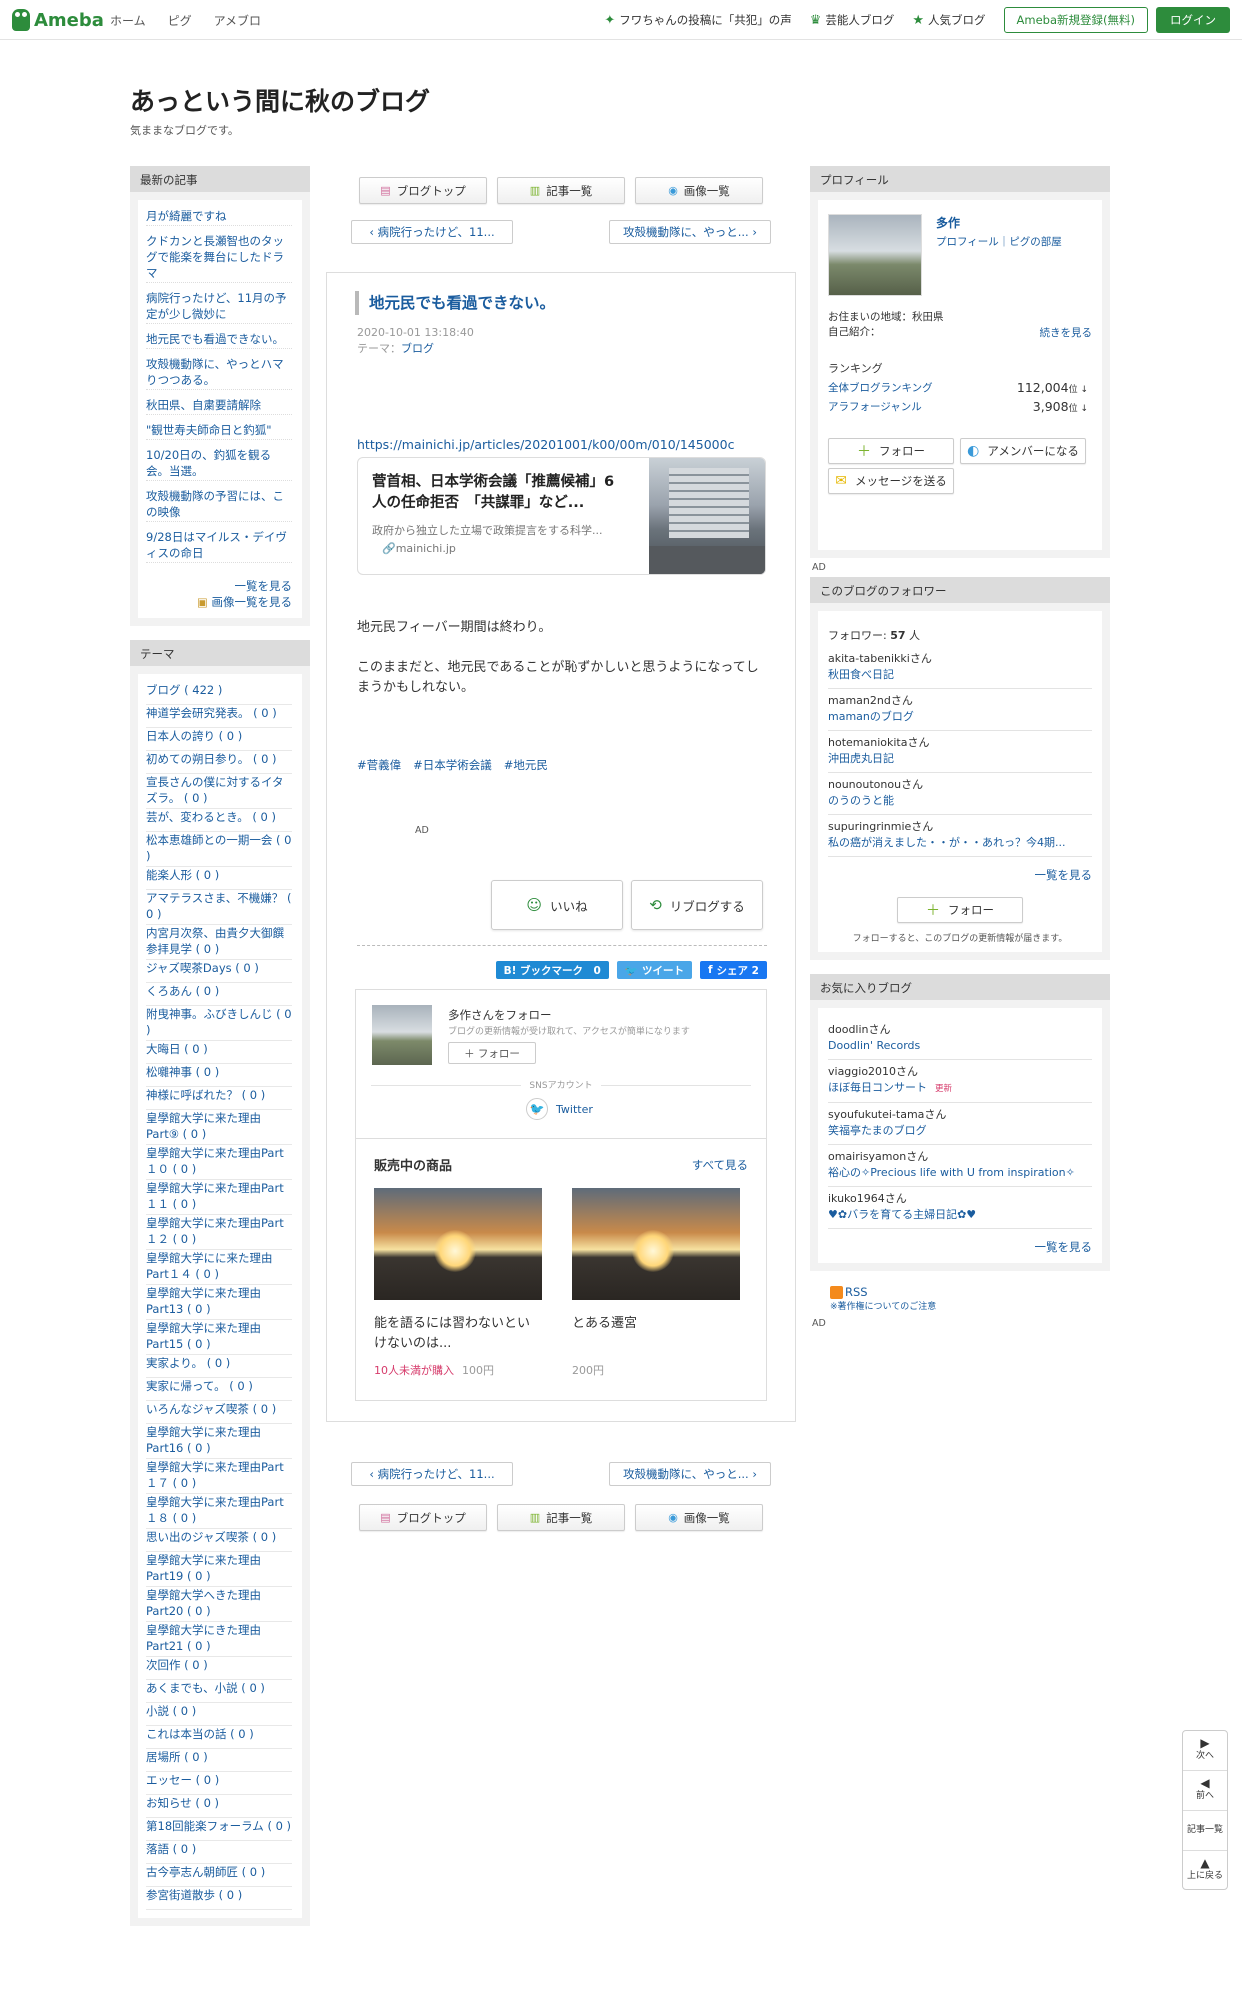  What do you see at coordinates (733, 970) in the screenshot?
I see `facebook-share-button: f シェア 2` at bounding box center [733, 970].